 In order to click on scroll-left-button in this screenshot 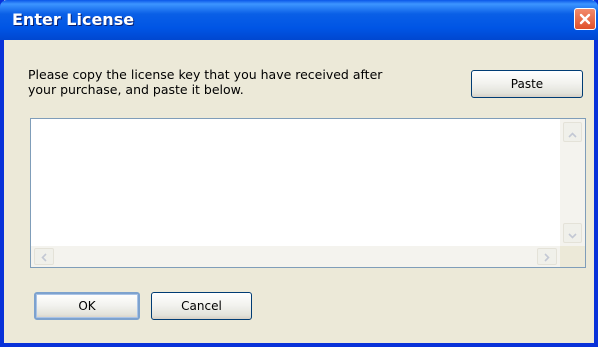, I will do `click(44, 256)`.